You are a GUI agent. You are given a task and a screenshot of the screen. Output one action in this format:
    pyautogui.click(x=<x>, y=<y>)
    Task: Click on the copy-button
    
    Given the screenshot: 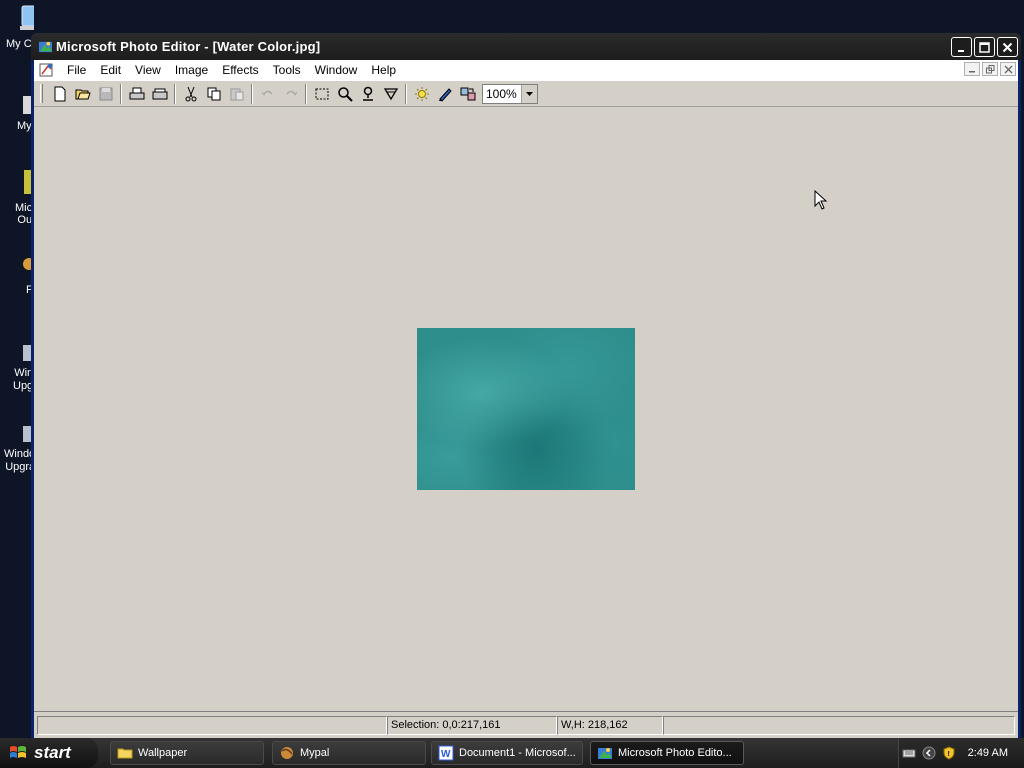 What is the action you would take?
    pyautogui.click(x=213, y=94)
    